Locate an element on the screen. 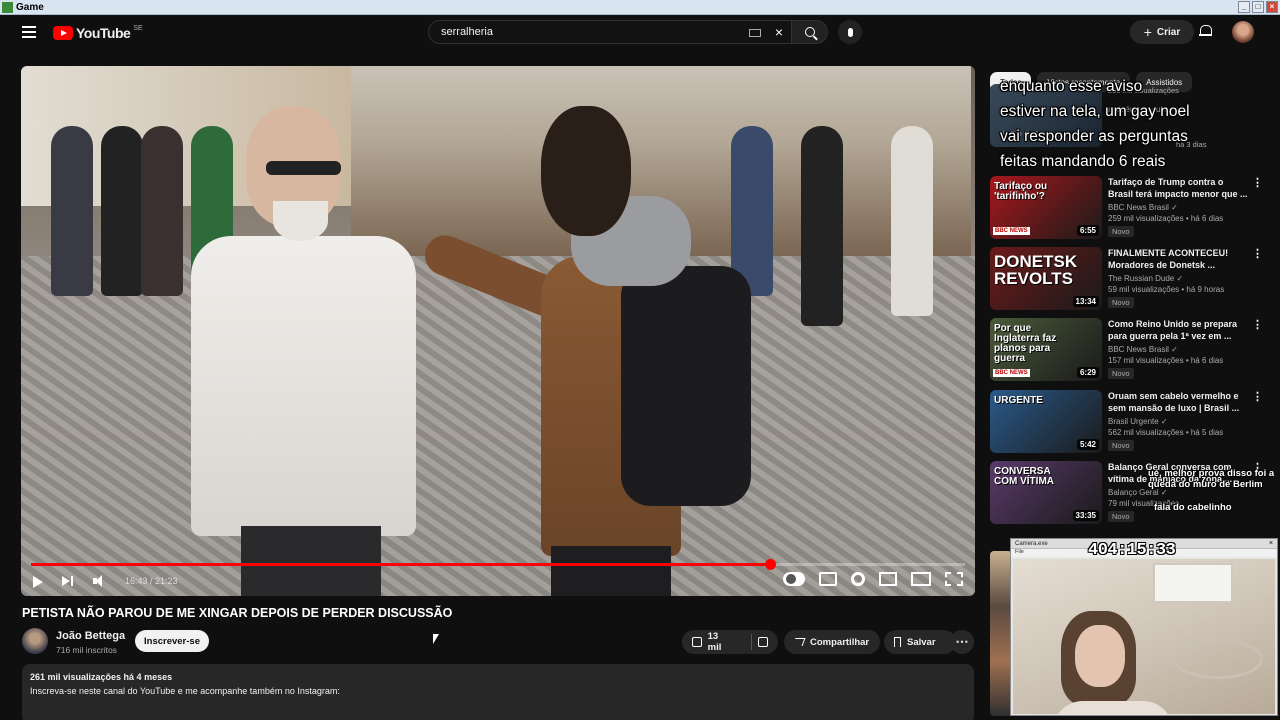  create-button: + Criar is located at coordinates (1162, 32).